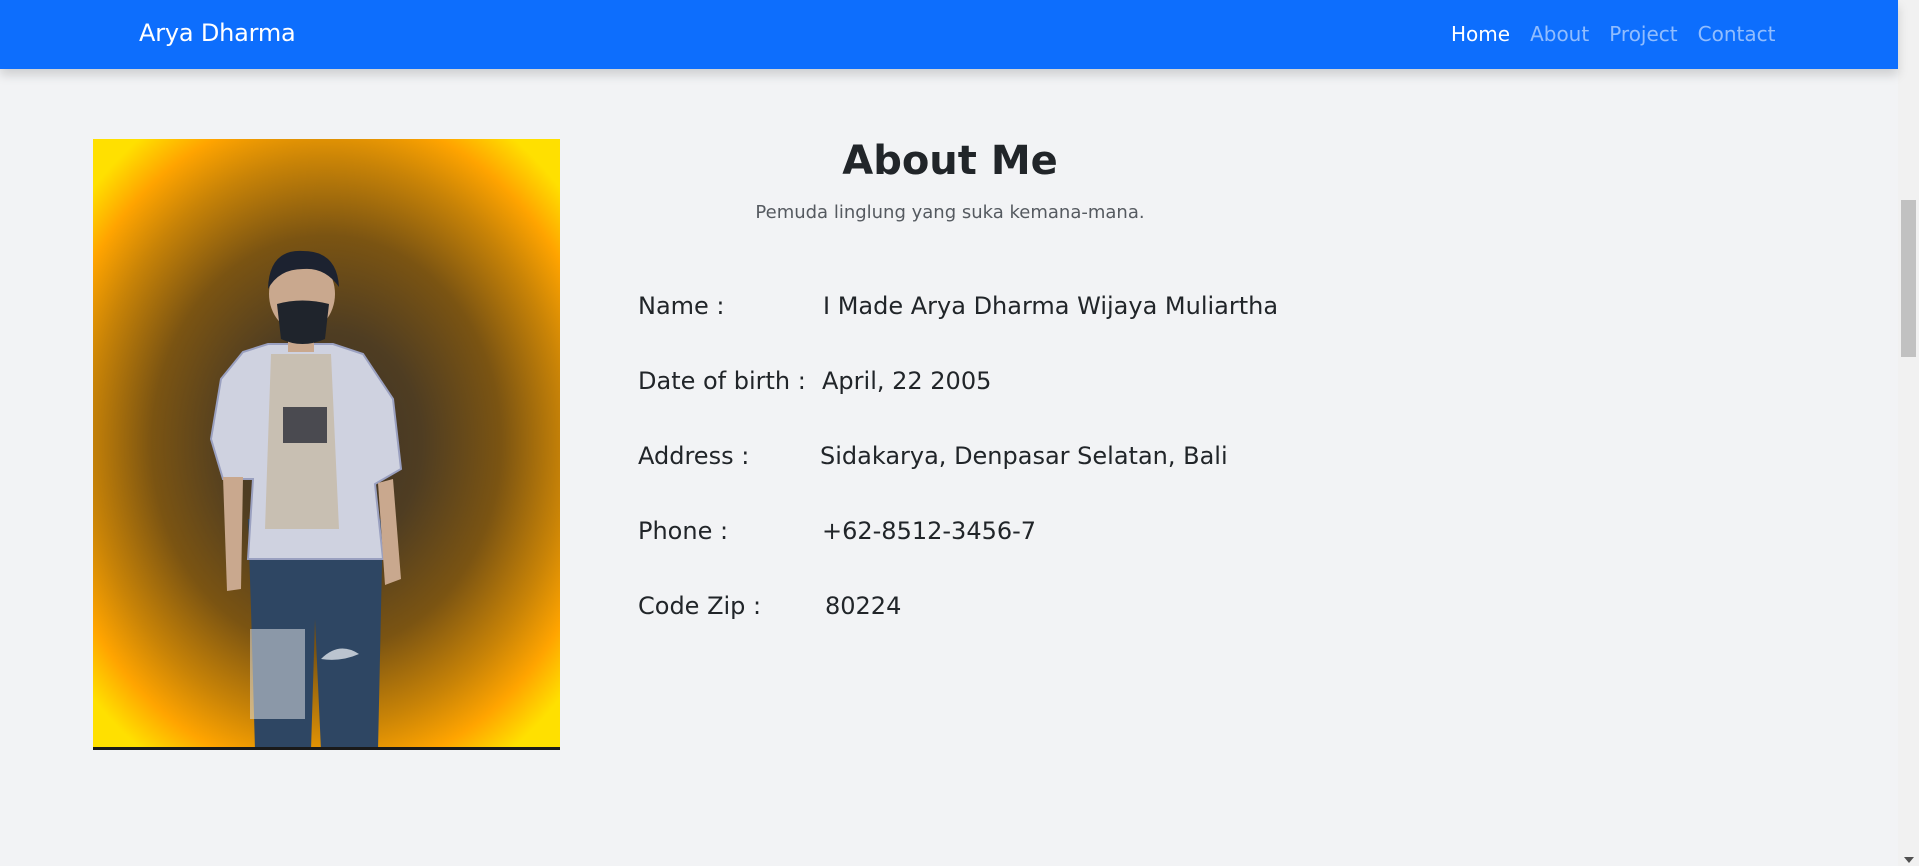  What do you see at coordinates (1024, 456) in the screenshot?
I see `info-value-address: Sidakarya, Denpasar Selatan, Bali` at bounding box center [1024, 456].